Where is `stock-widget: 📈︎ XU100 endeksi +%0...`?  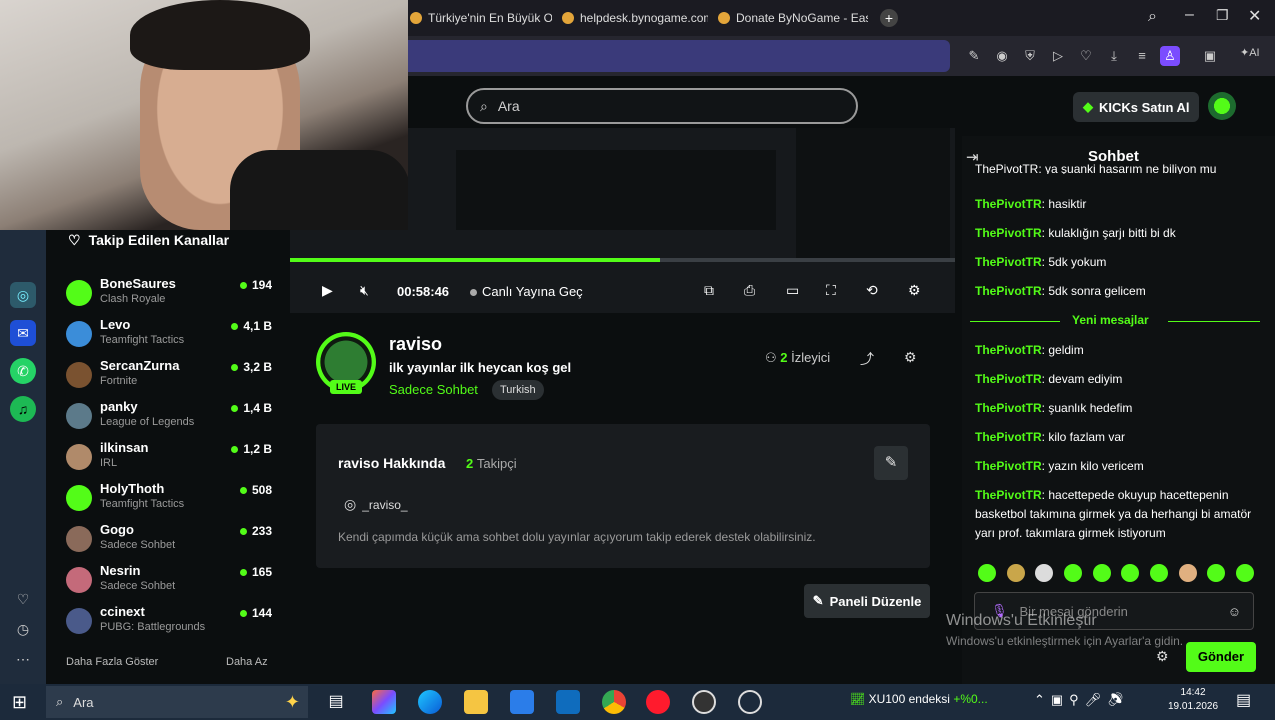 stock-widget: 📈︎ XU100 endeksi +%0... is located at coordinates (919, 699).